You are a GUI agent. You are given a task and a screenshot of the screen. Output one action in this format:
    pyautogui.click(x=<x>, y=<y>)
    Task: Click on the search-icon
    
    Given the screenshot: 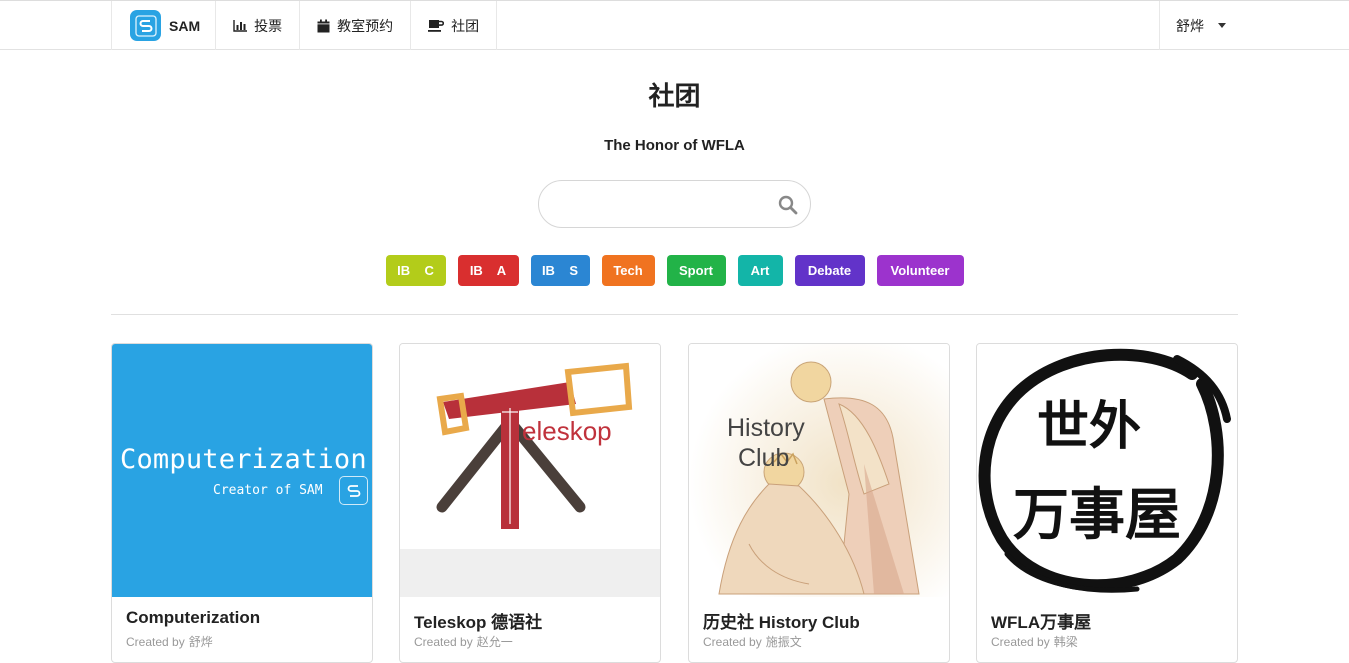 What is the action you would take?
    pyautogui.click(x=788, y=207)
    